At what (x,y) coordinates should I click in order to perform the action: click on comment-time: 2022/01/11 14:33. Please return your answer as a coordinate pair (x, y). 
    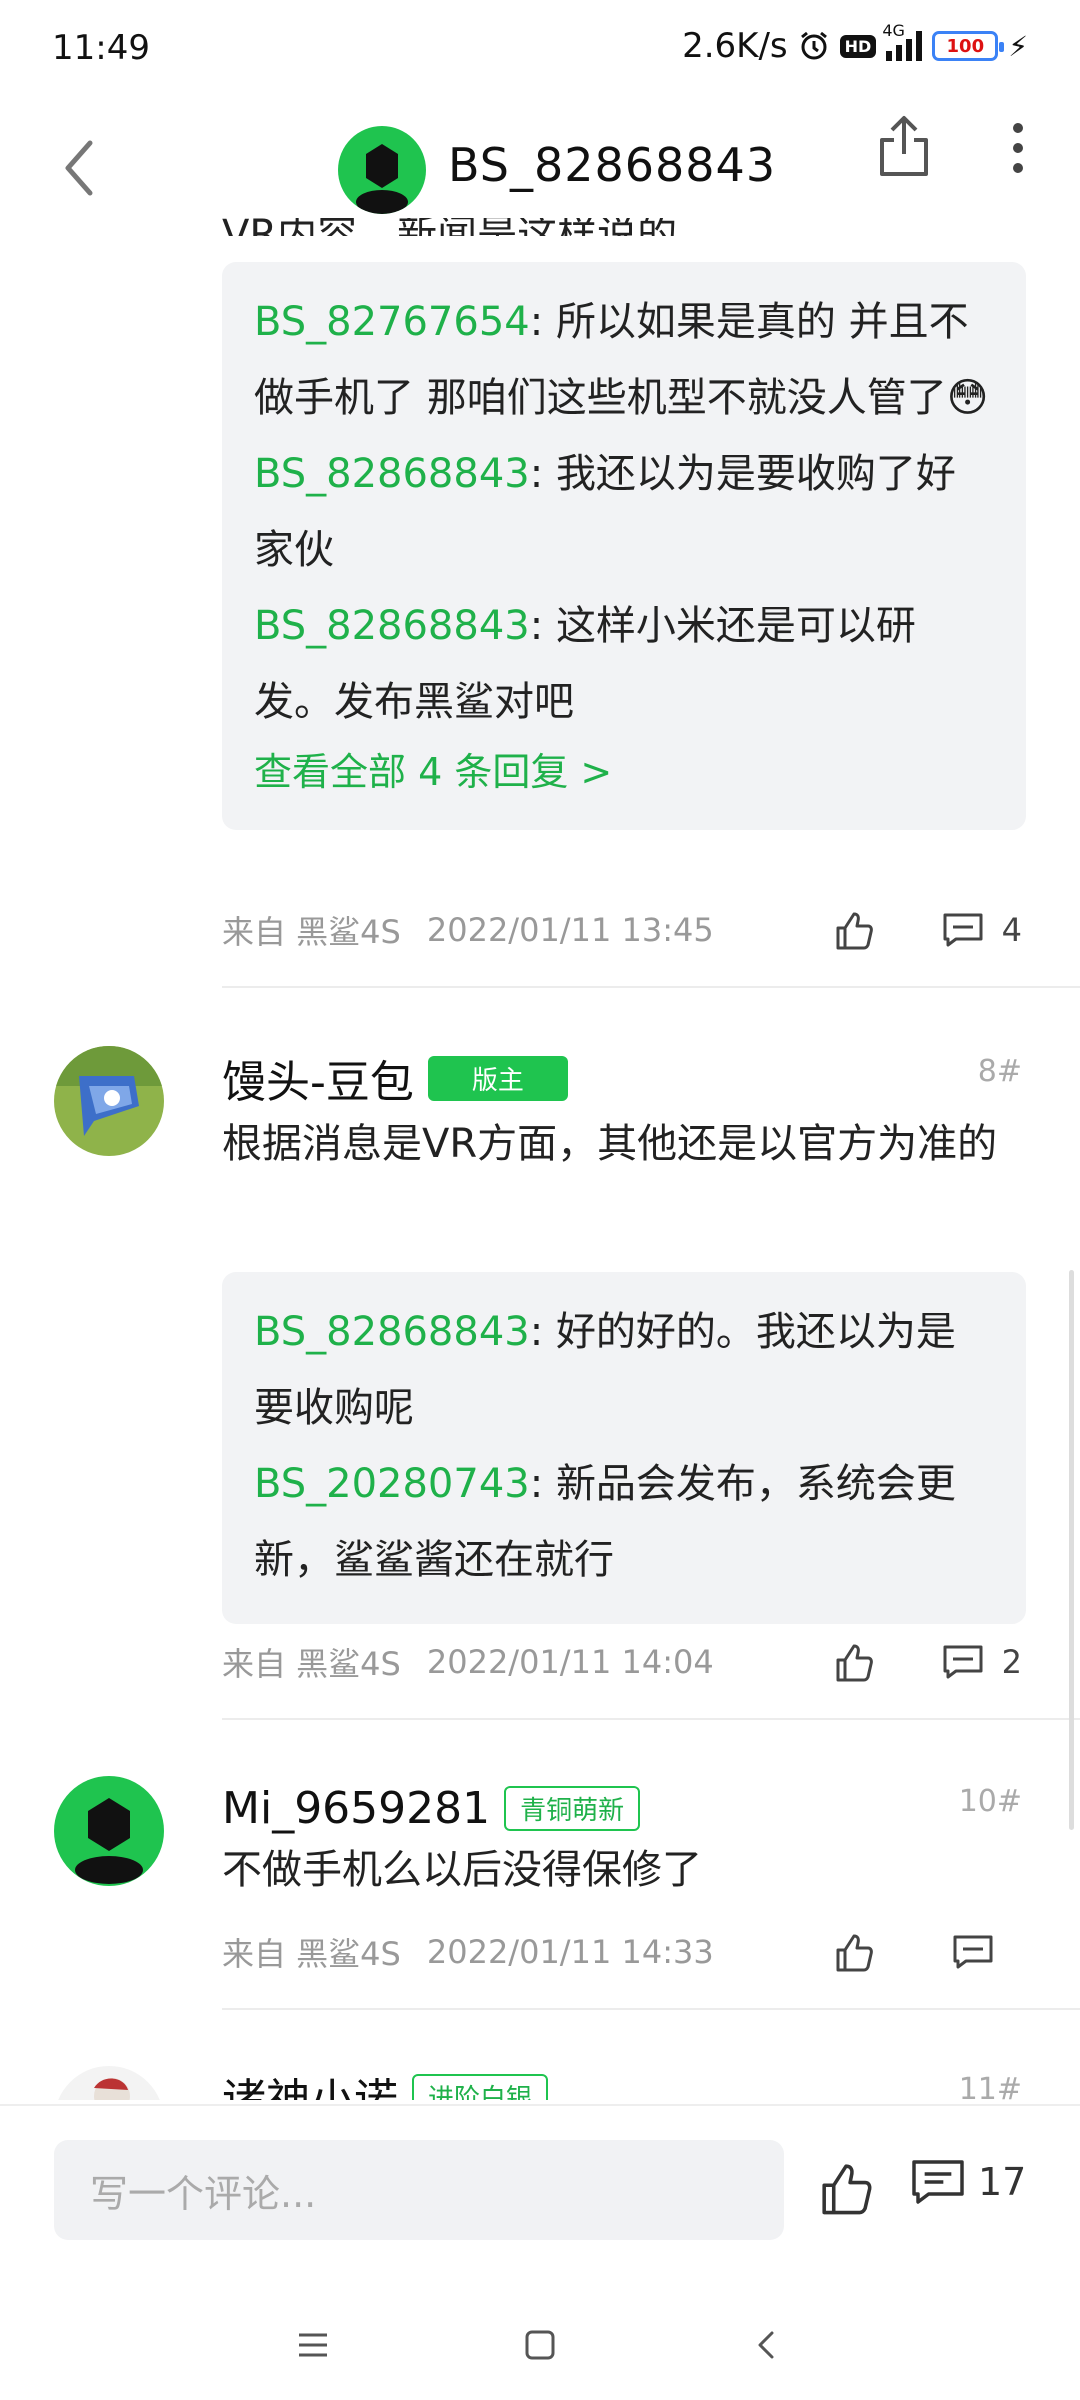
    Looking at the image, I should click on (570, 1952).